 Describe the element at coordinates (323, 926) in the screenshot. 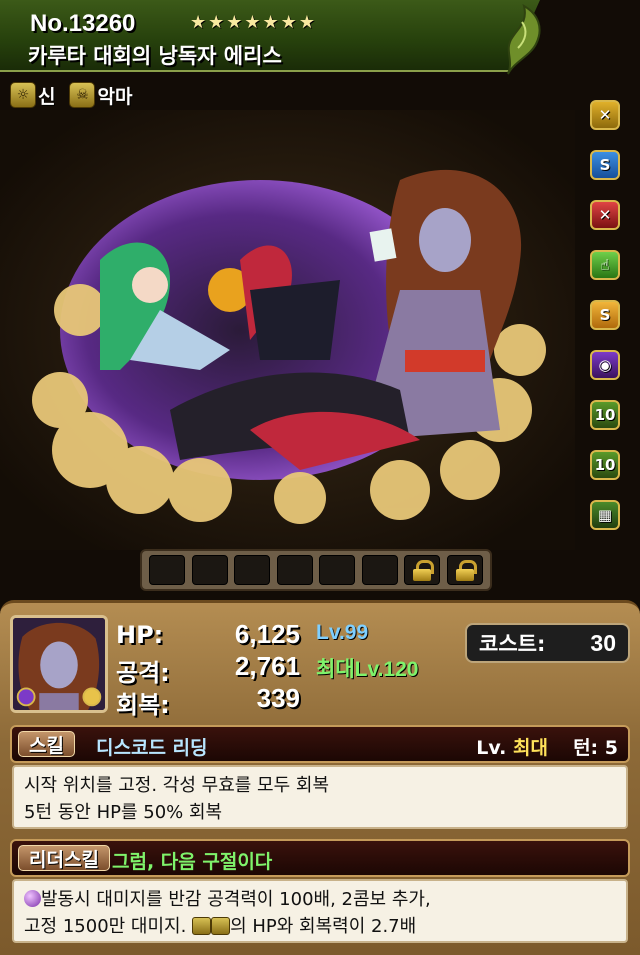

I see `leader-desc-text: 의 HP와 회복력이 2.7배` at that location.